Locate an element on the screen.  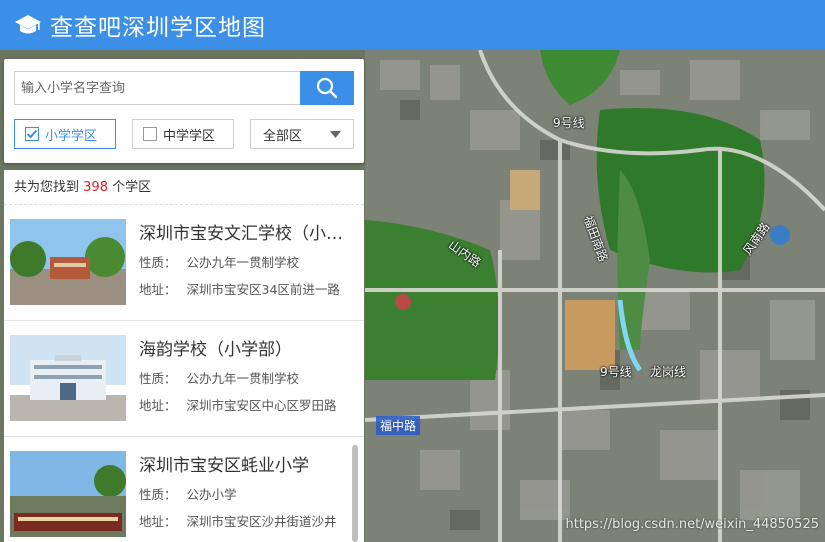
map-label-fuzhong-road: 福中路 is located at coordinates (398, 425).